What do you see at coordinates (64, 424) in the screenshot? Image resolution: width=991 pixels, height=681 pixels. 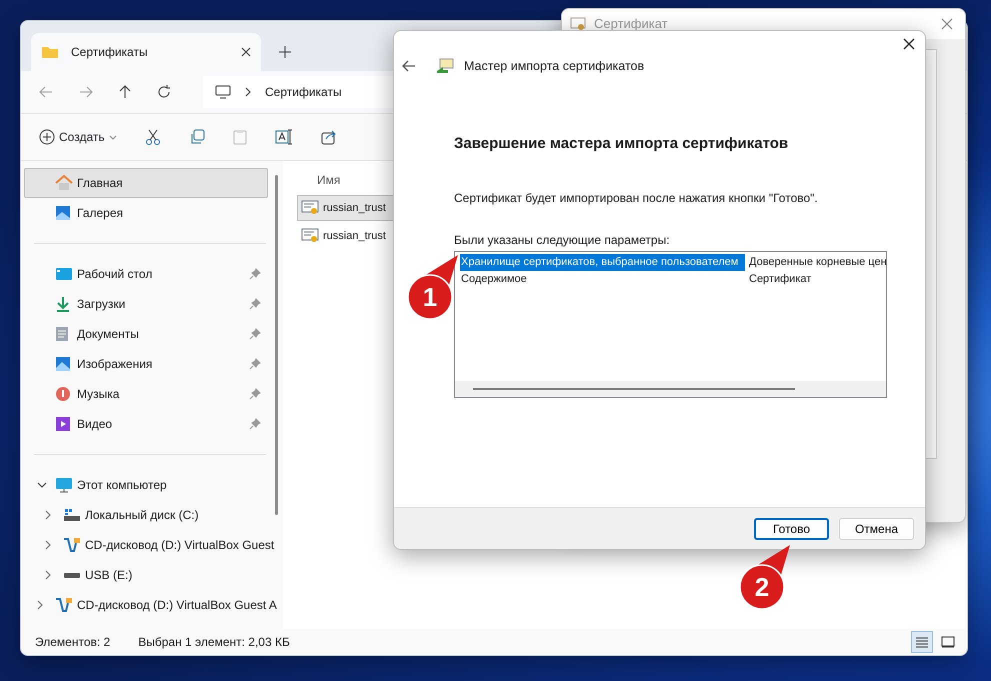 I see `video-icon` at bounding box center [64, 424].